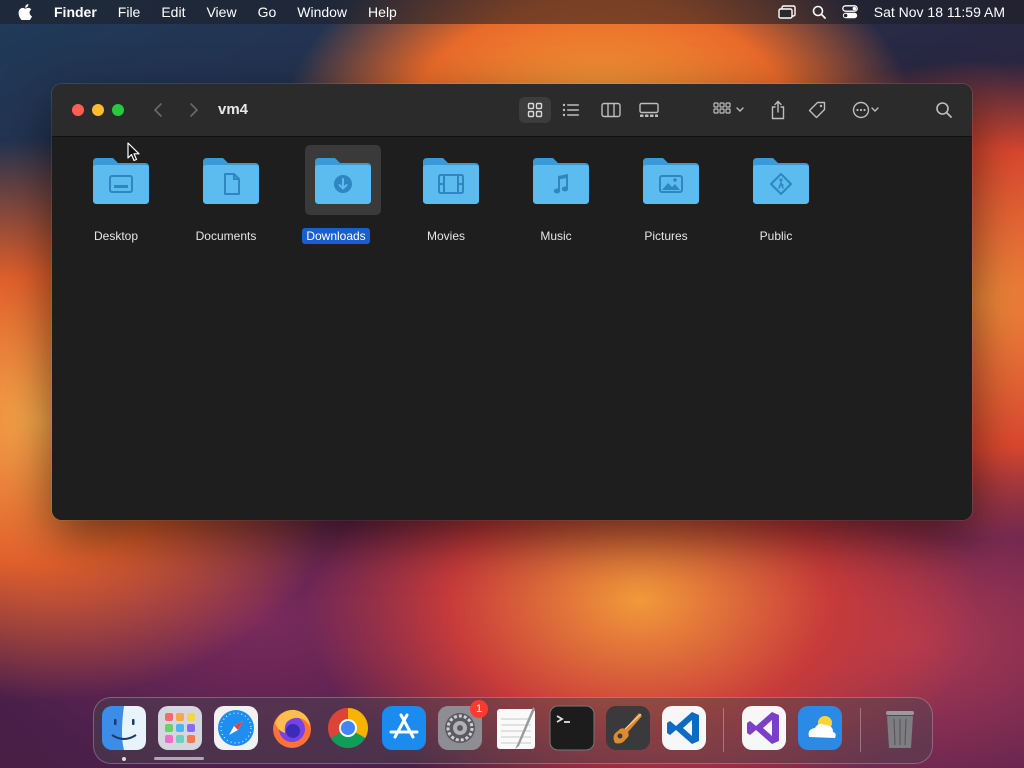 This screenshot has width=1024, height=768. Describe the element at coordinates (75, 12) in the screenshot. I see `menu-app-finder: Finder` at that location.